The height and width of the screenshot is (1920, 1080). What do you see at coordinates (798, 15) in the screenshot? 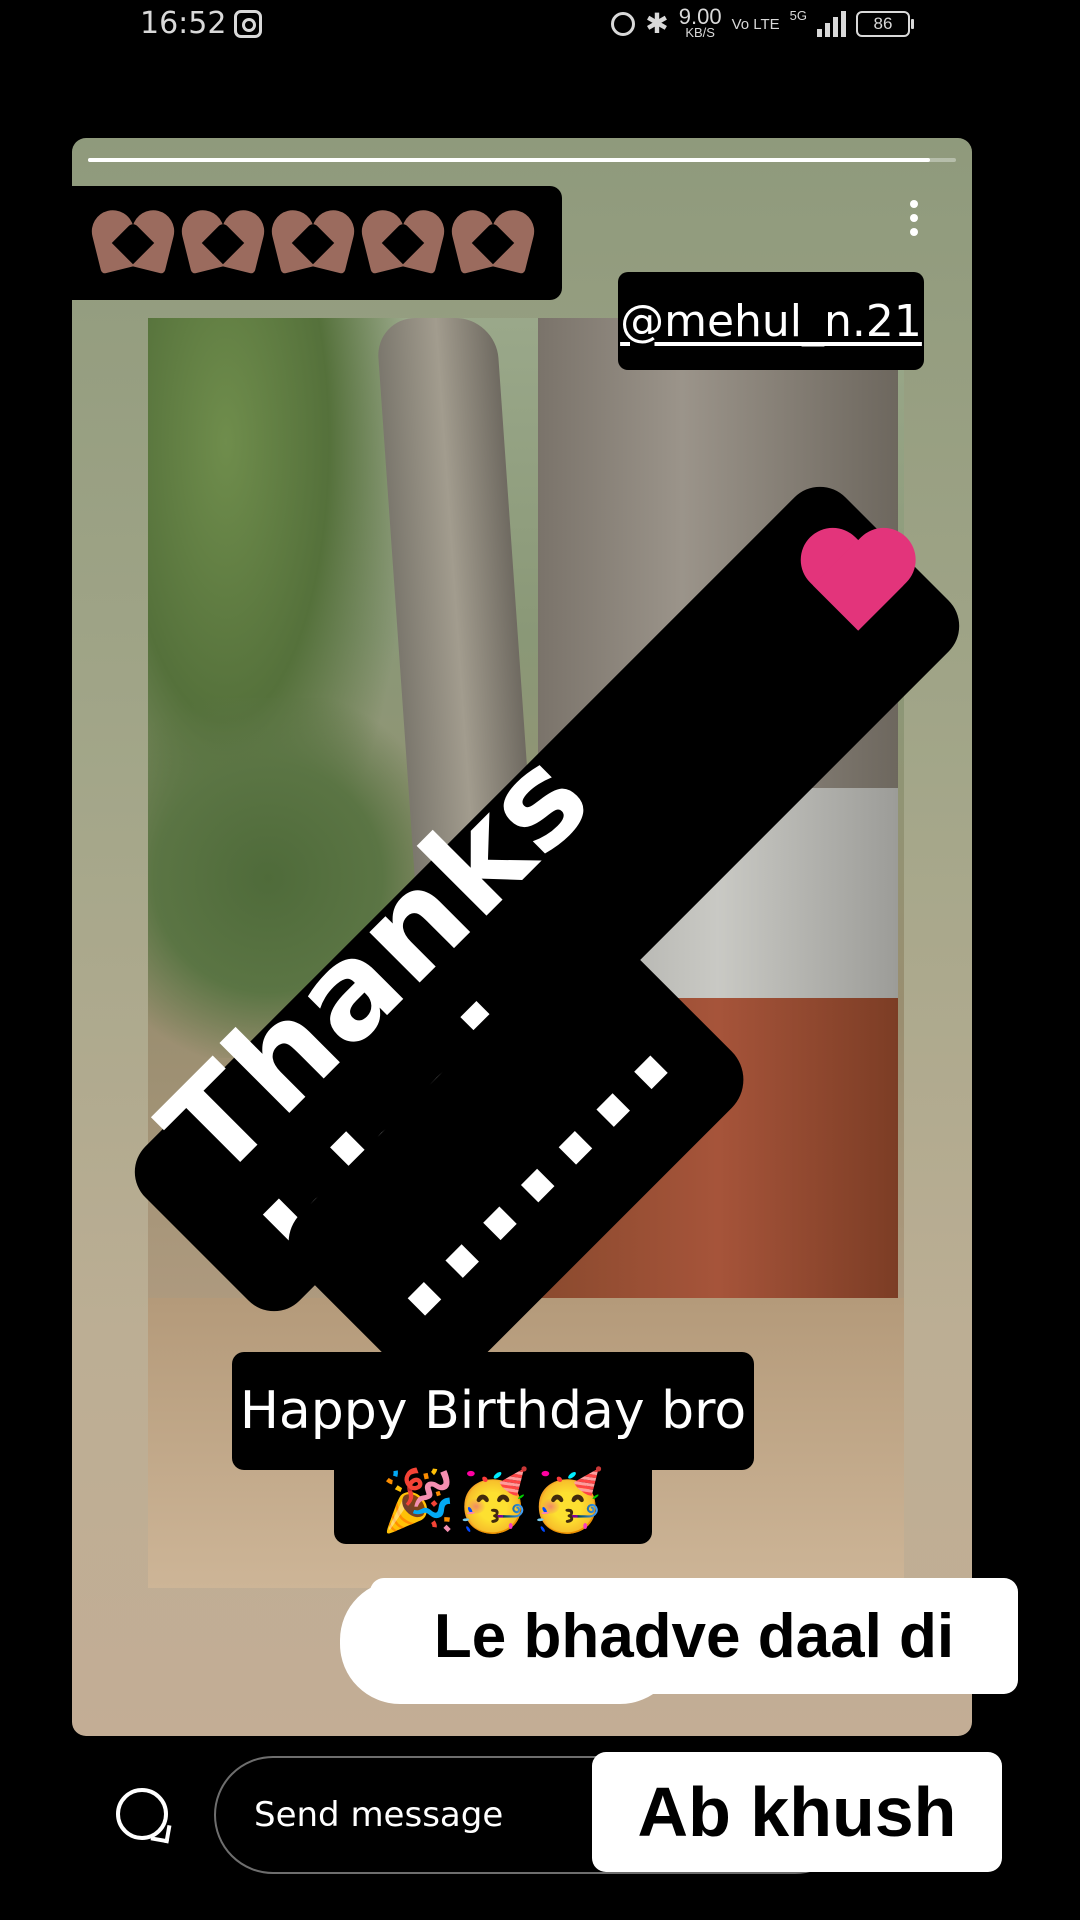
I see `network-type: 5G` at bounding box center [798, 15].